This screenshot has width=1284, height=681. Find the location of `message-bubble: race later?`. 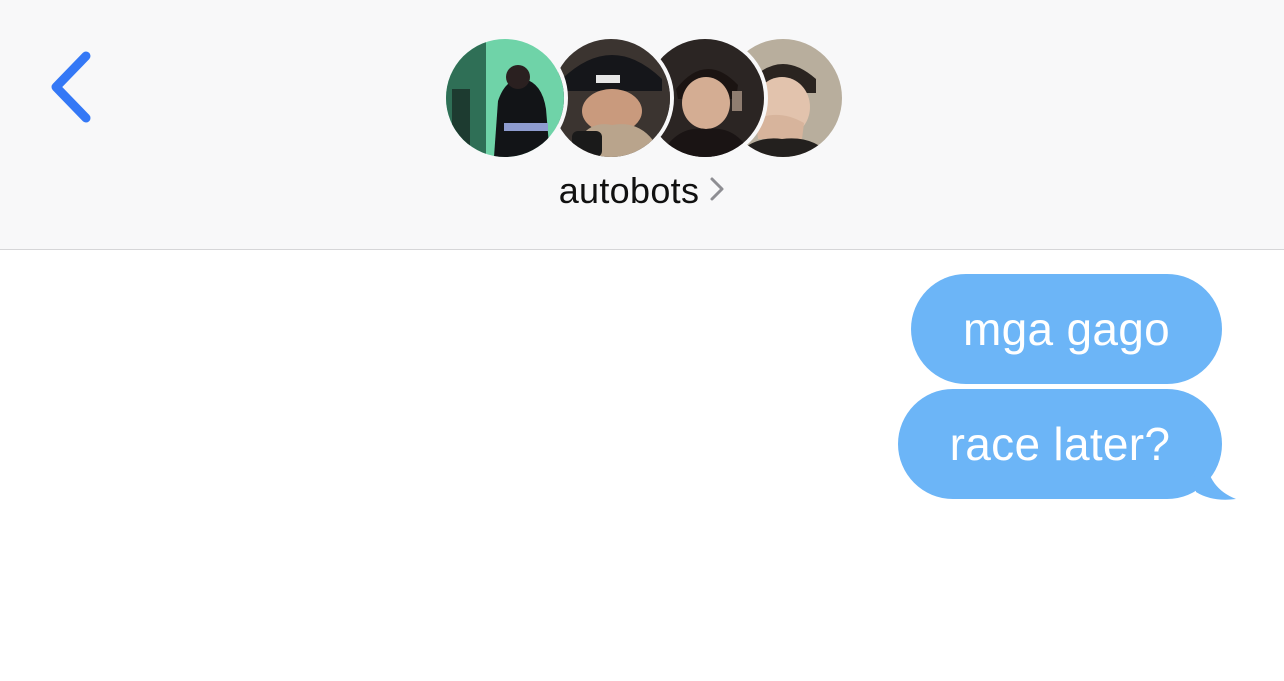

message-bubble: race later? is located at coordinates (1060, 444).